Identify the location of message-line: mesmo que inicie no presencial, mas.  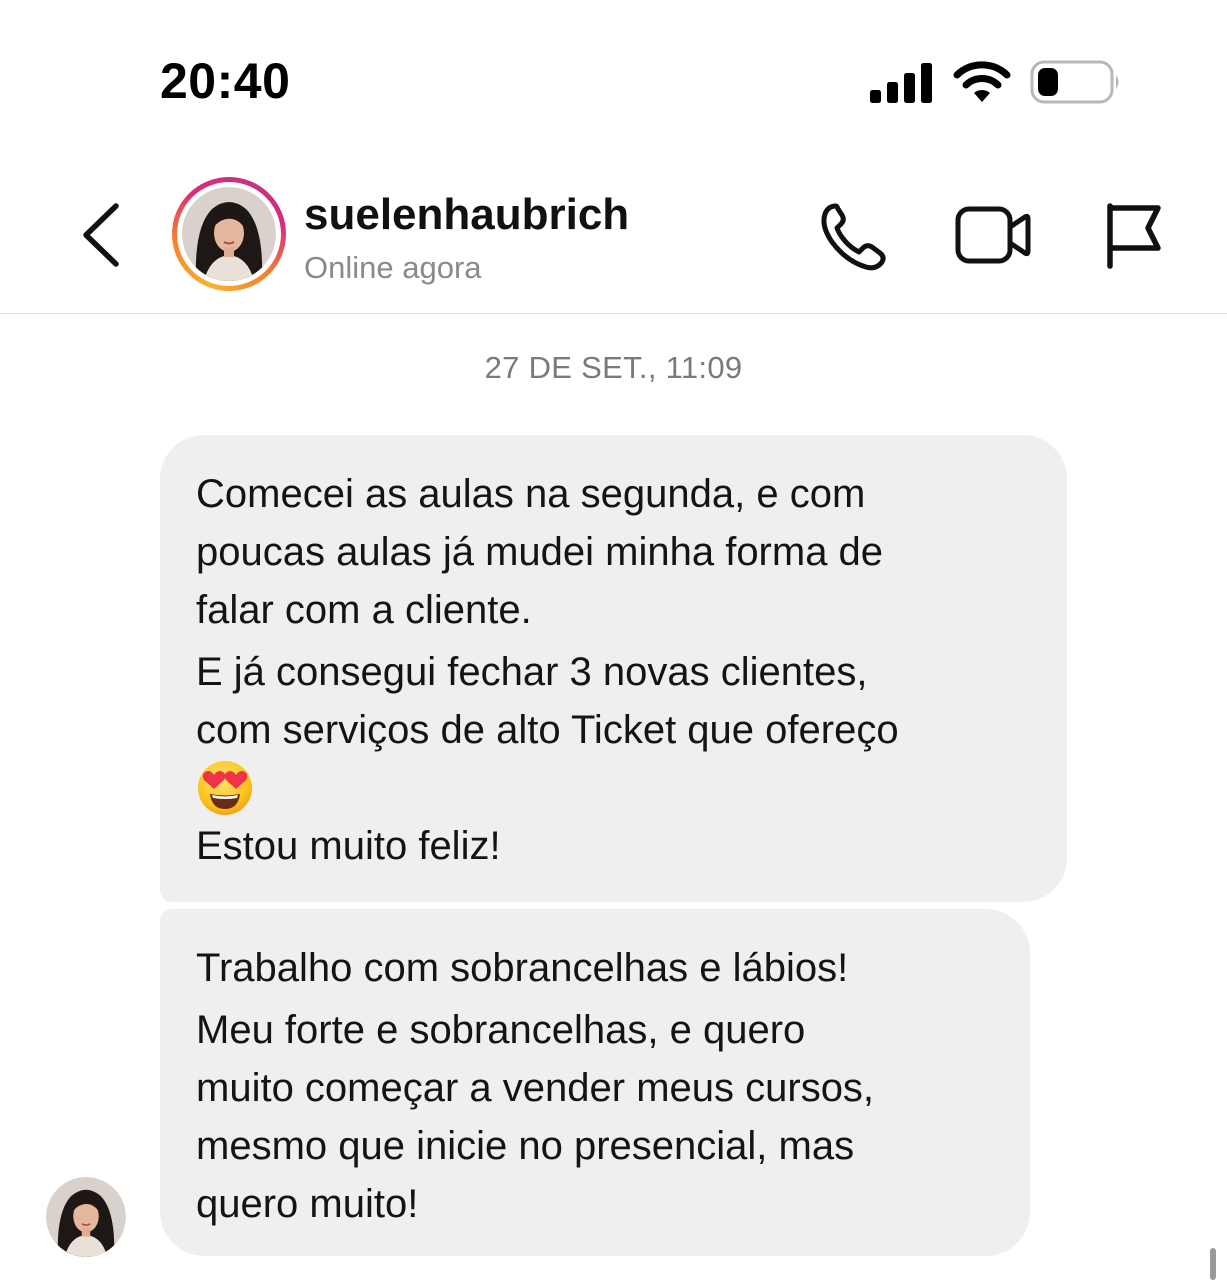
(525, 1146).